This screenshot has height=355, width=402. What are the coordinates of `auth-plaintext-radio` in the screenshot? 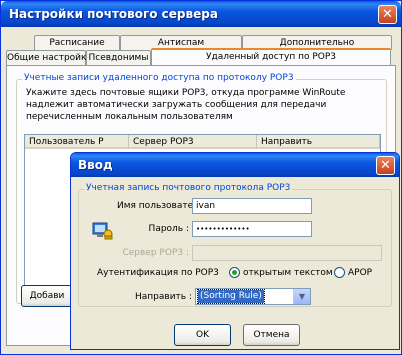 It's located at (234, 272).